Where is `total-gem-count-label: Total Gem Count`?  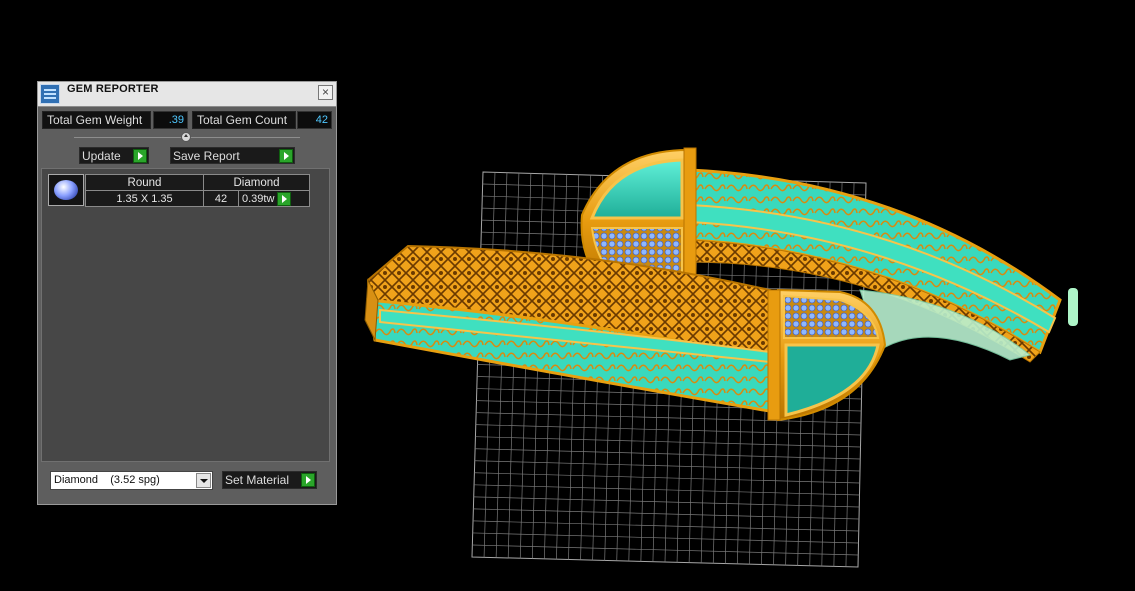
total-gem-count-label: Total Gem Count is located at coordinates (244, 120).